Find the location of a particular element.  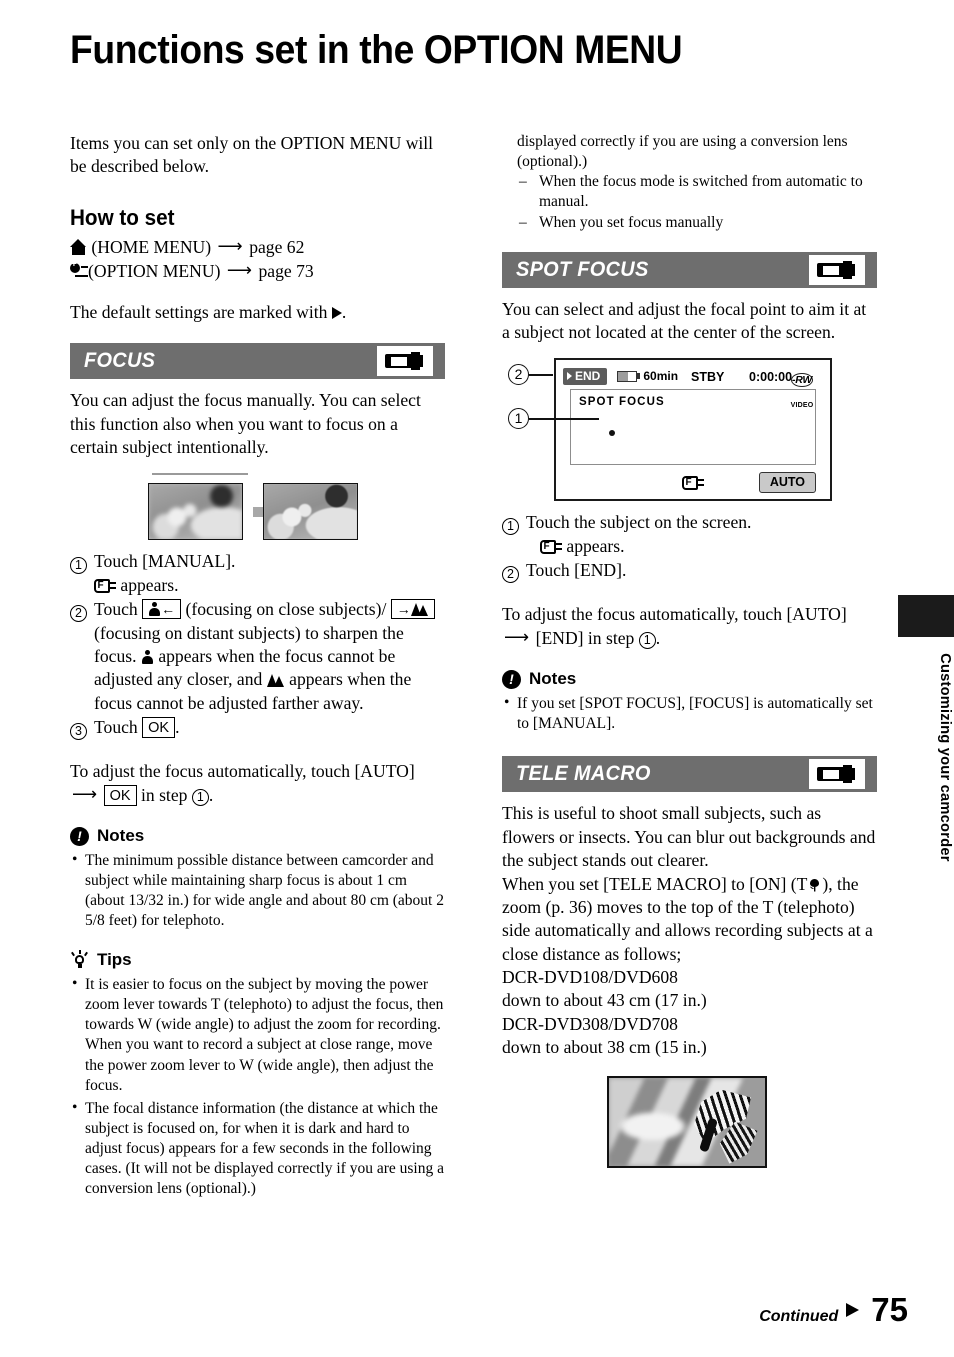

lcd-auto-button: AUTO is located at coordinates (787, 483).